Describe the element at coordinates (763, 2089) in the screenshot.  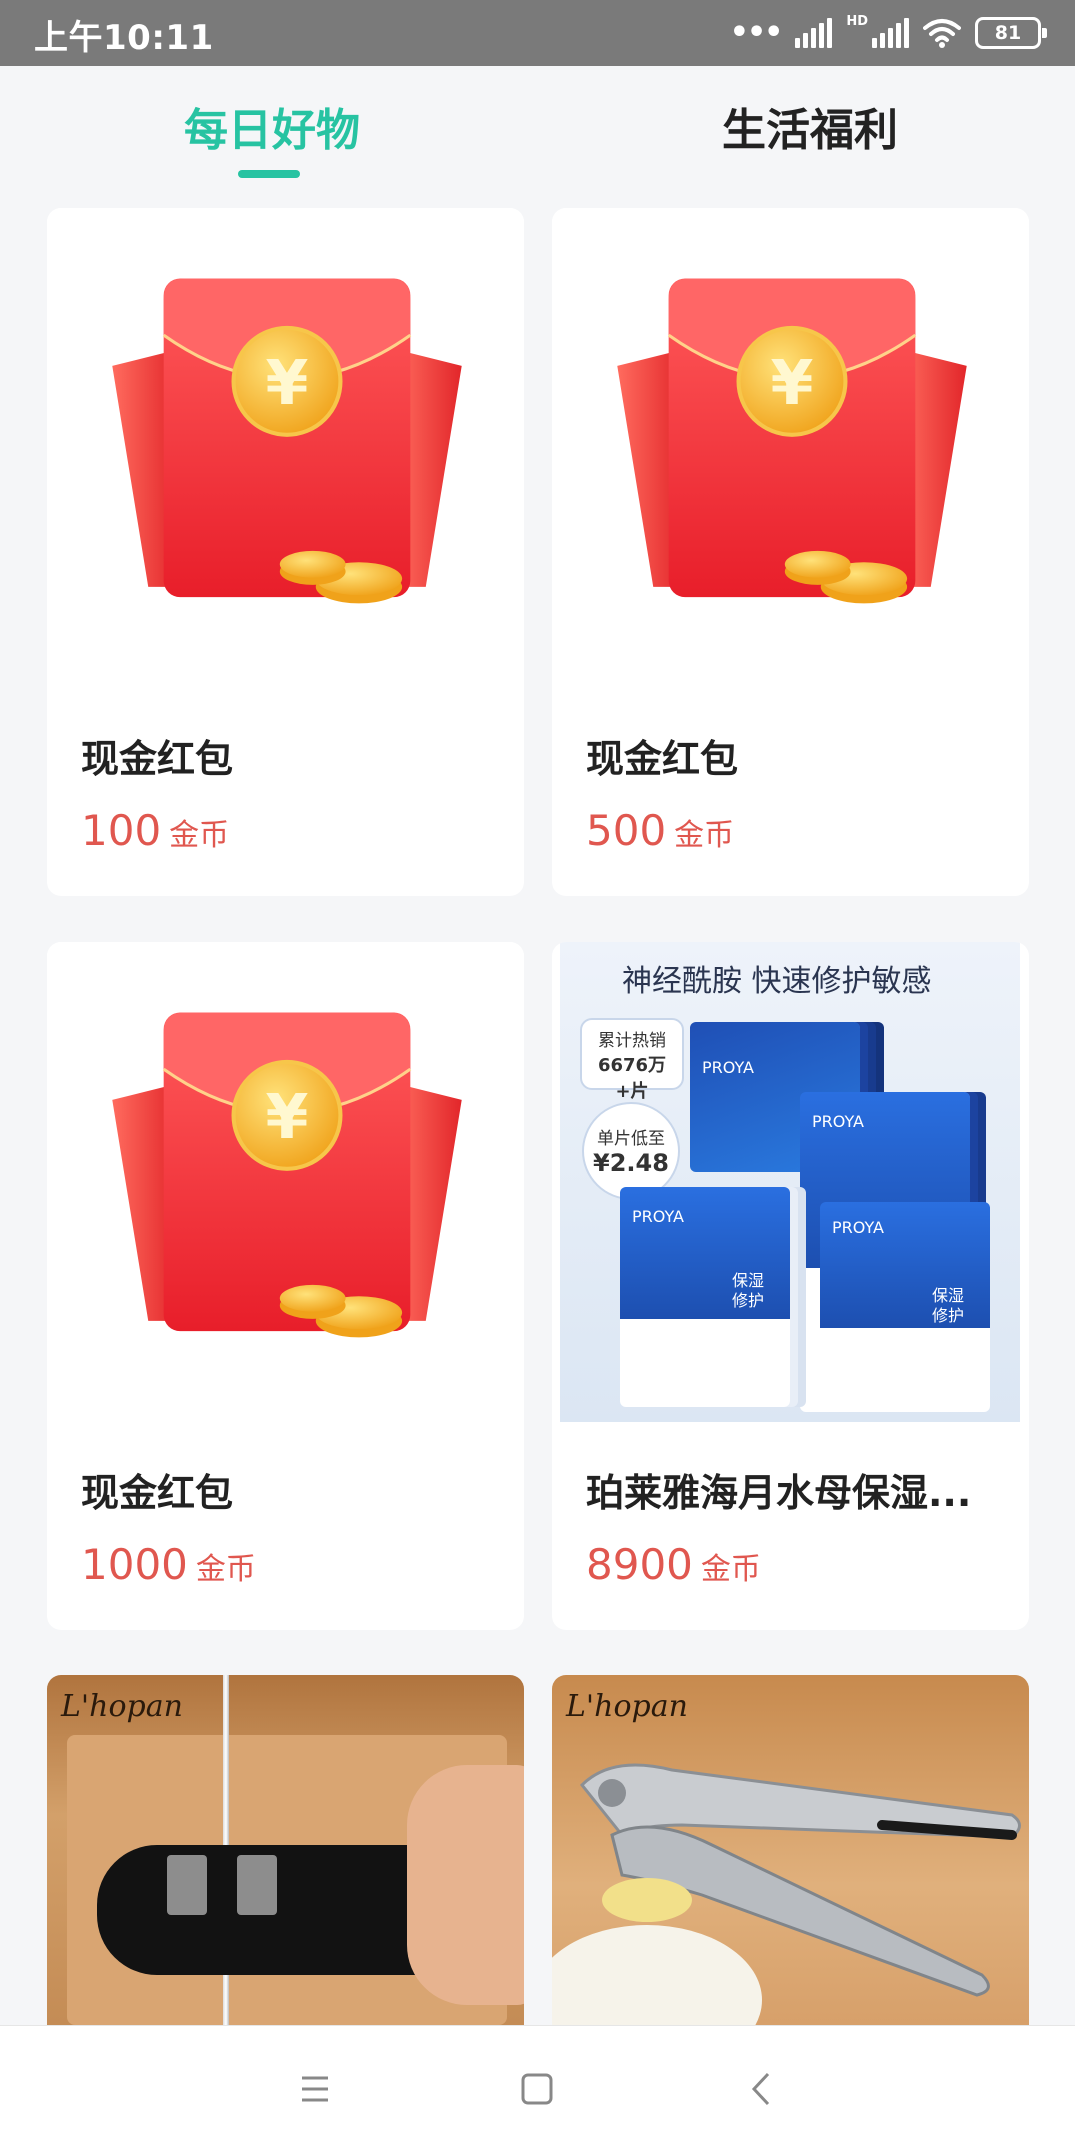
I see `back-icon` at that location.